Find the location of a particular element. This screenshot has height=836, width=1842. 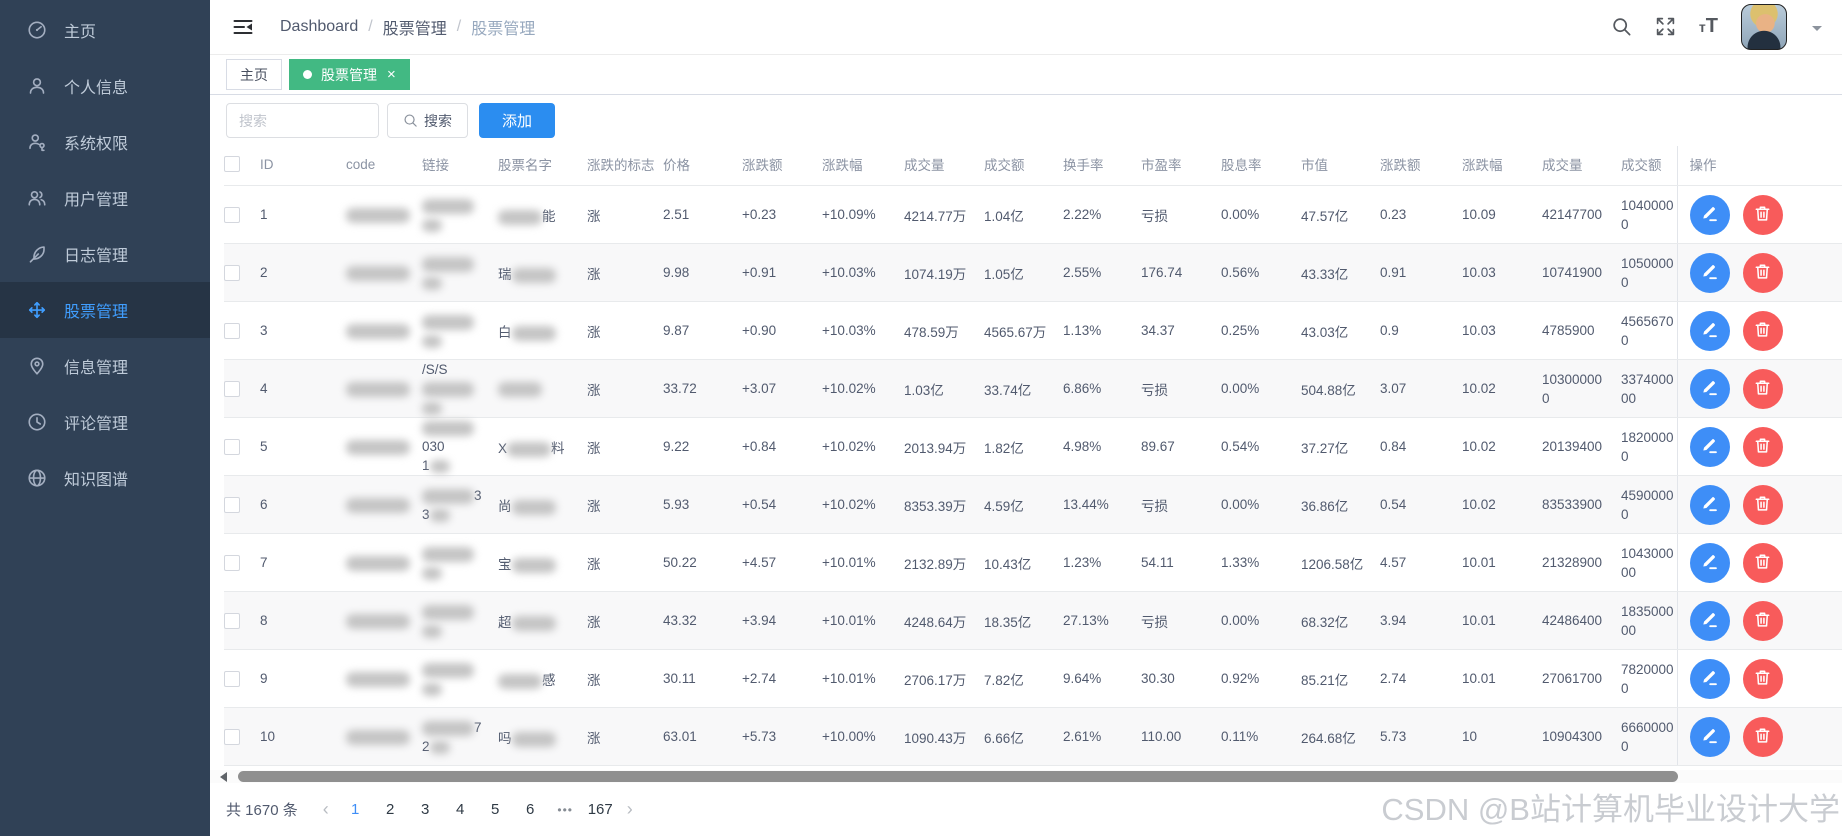

tab-1: 股票管理 × is located at coordinates (349, 75).